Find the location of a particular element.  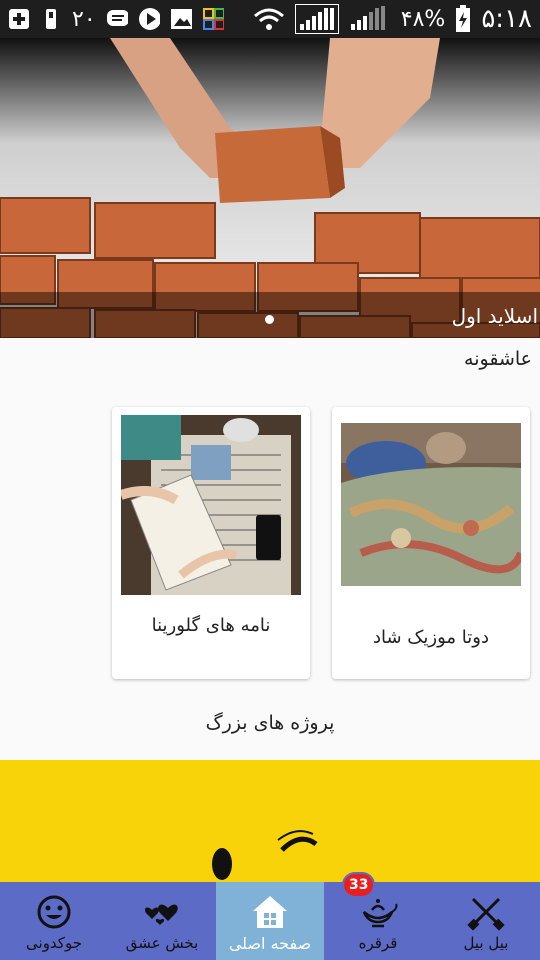

status-right: ۴۸% ۵:۱۸ is located at coordinates (392, 19).